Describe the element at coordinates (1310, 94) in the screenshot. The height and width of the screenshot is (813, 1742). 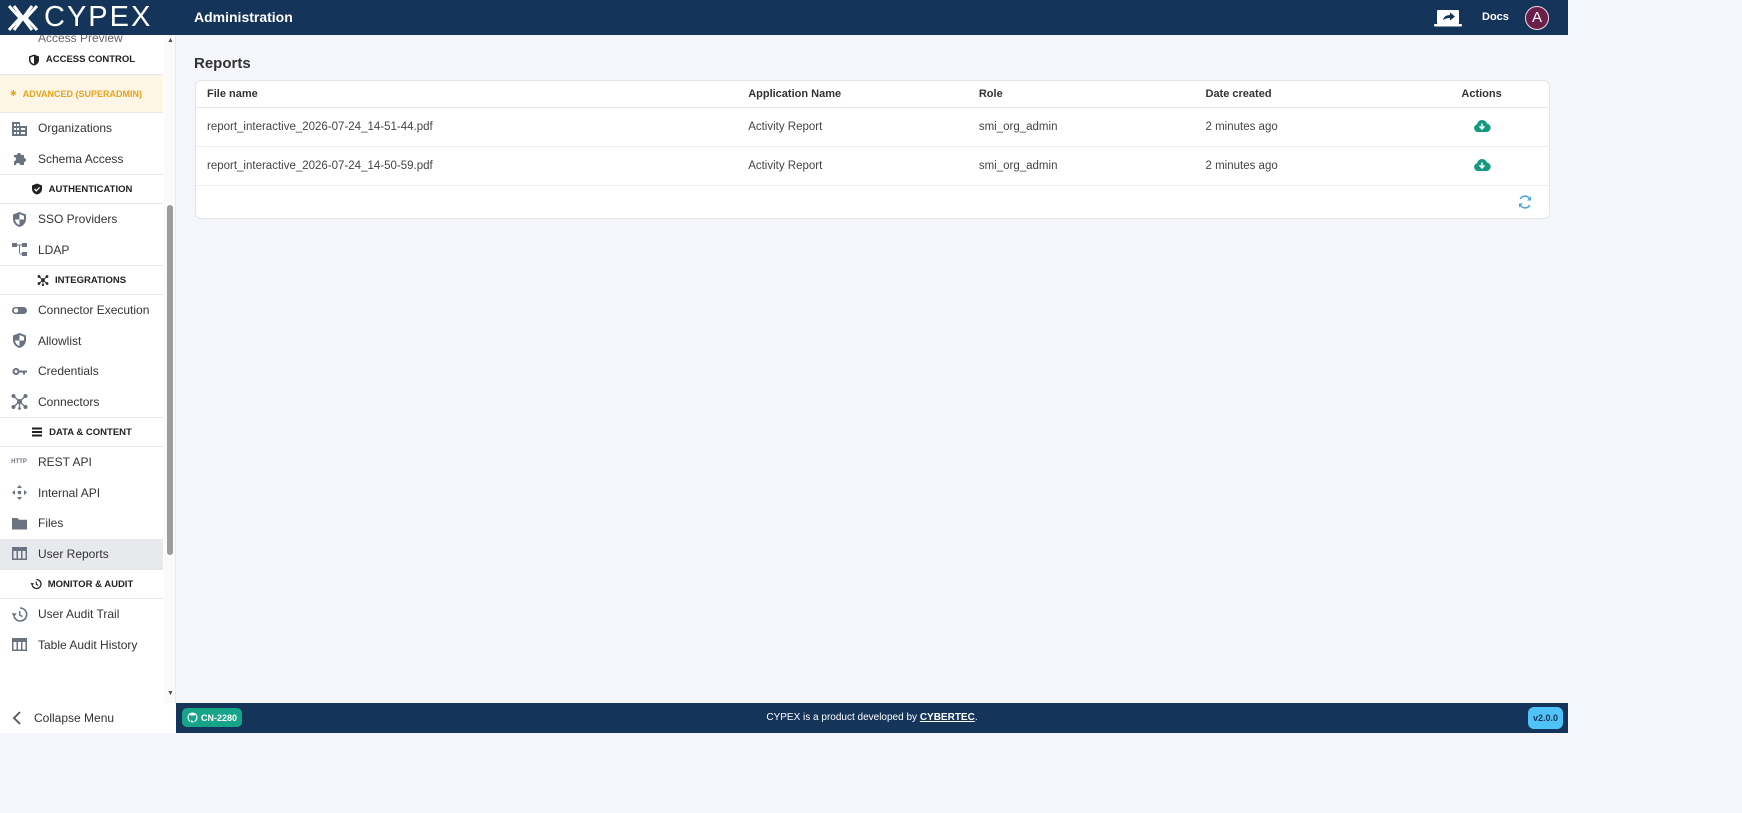
I see `column-header-date-created: Date created` at that location.